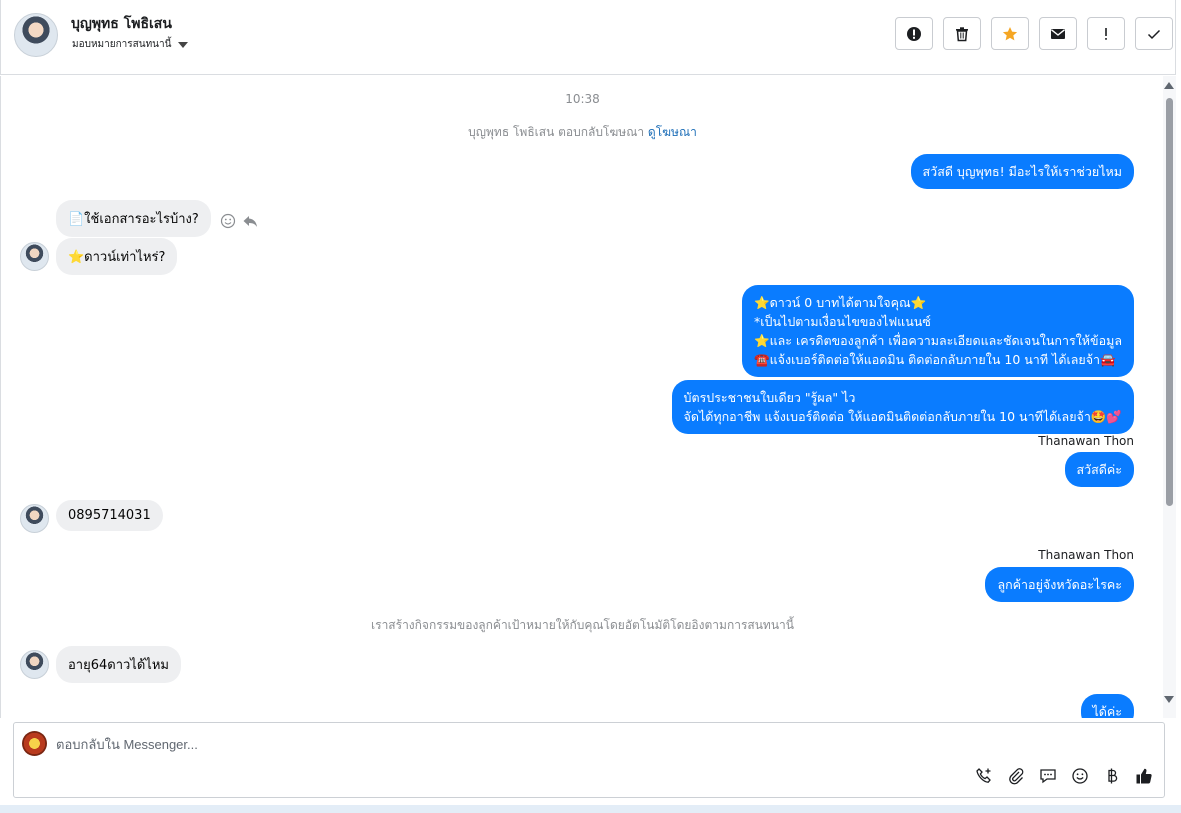 Image resolution: width=1181 pixels, height=813 pixels. I want to click on scrollbar-thumb, so click(1169, 302).